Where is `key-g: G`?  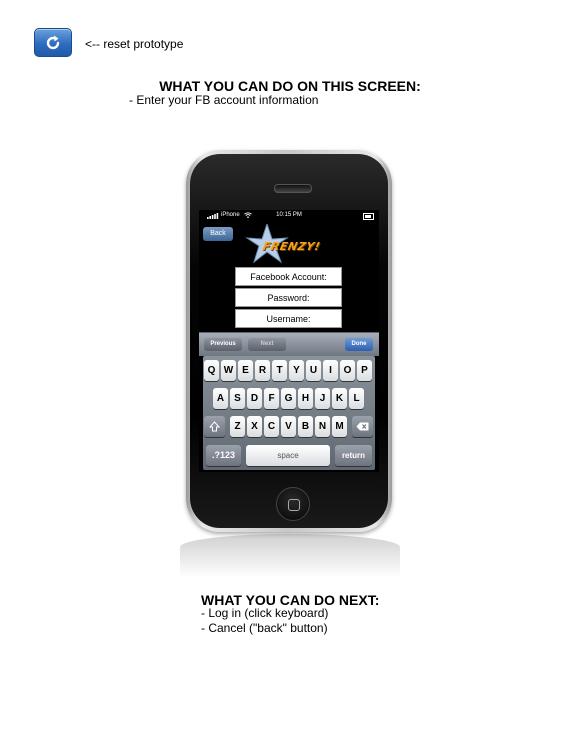
key-g: G is located at coordinates (288, 398).